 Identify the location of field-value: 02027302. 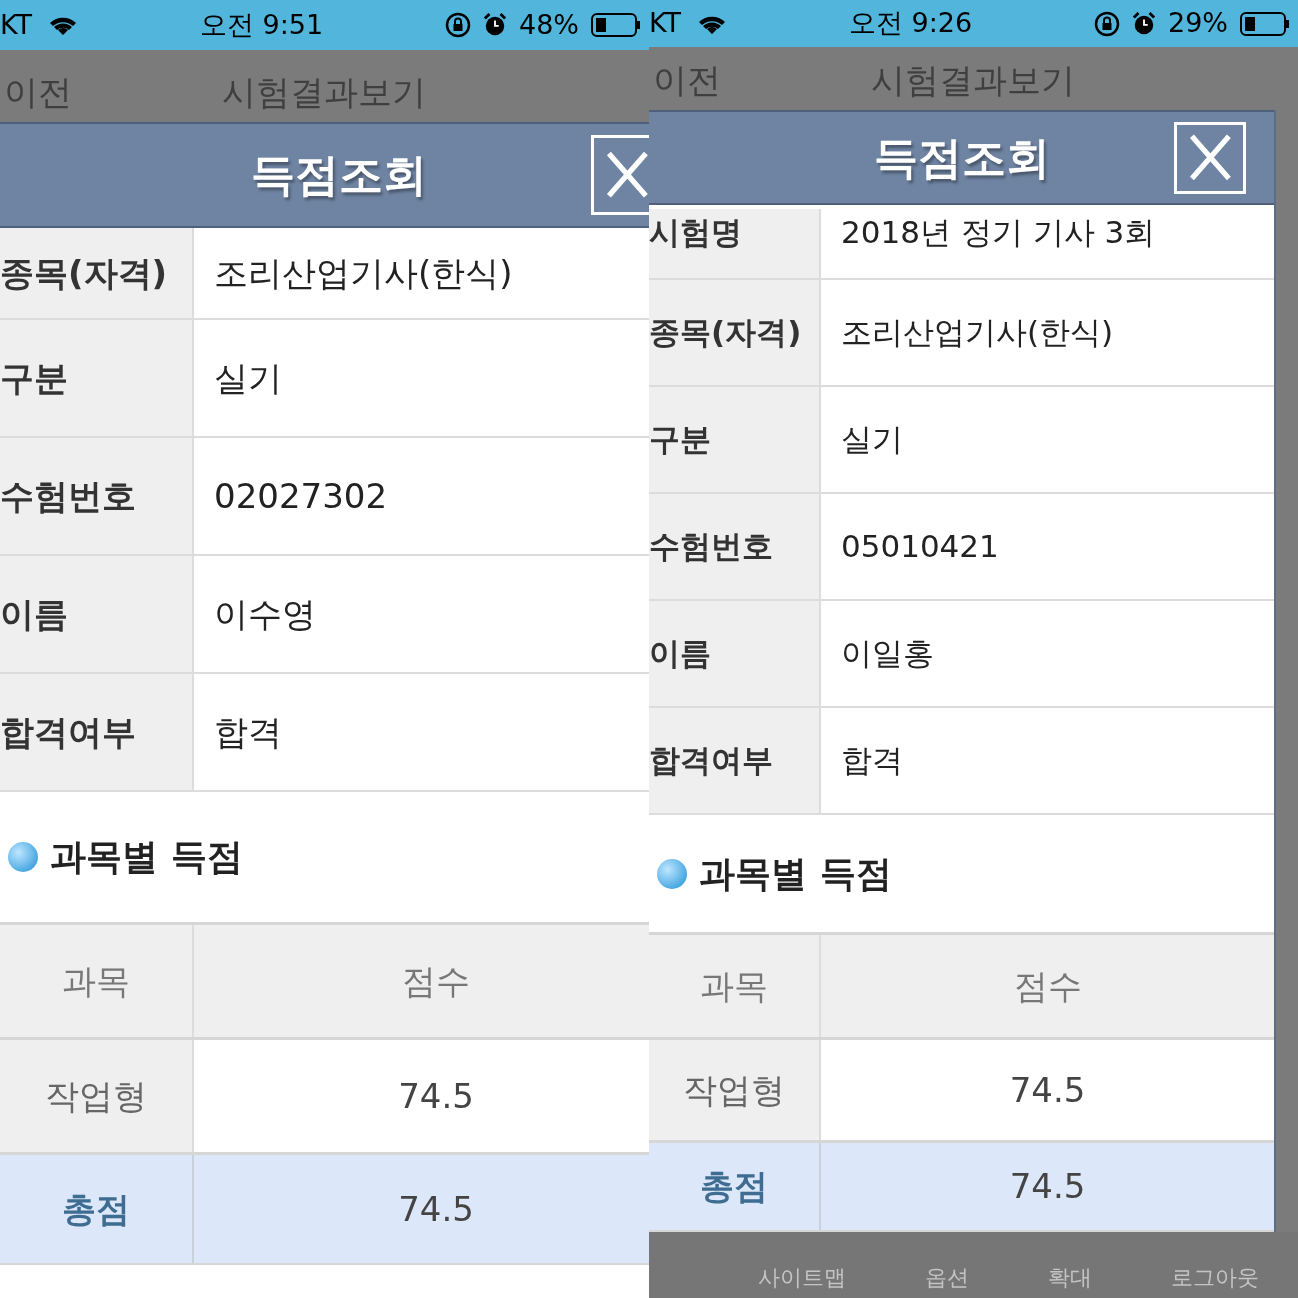
(300, 496).